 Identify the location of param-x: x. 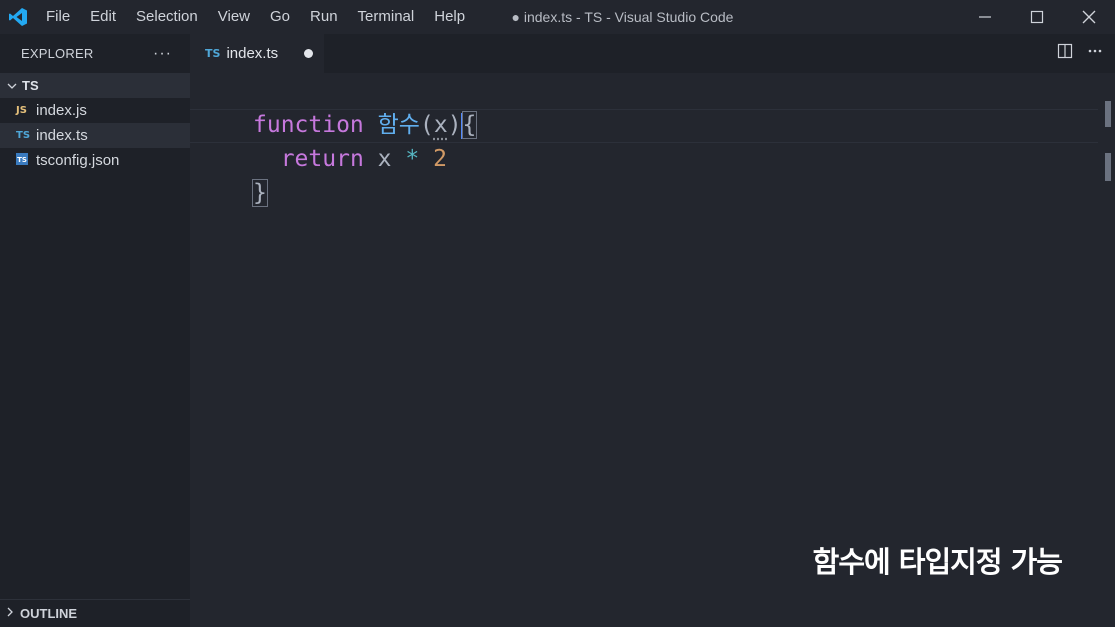
(440, 125).